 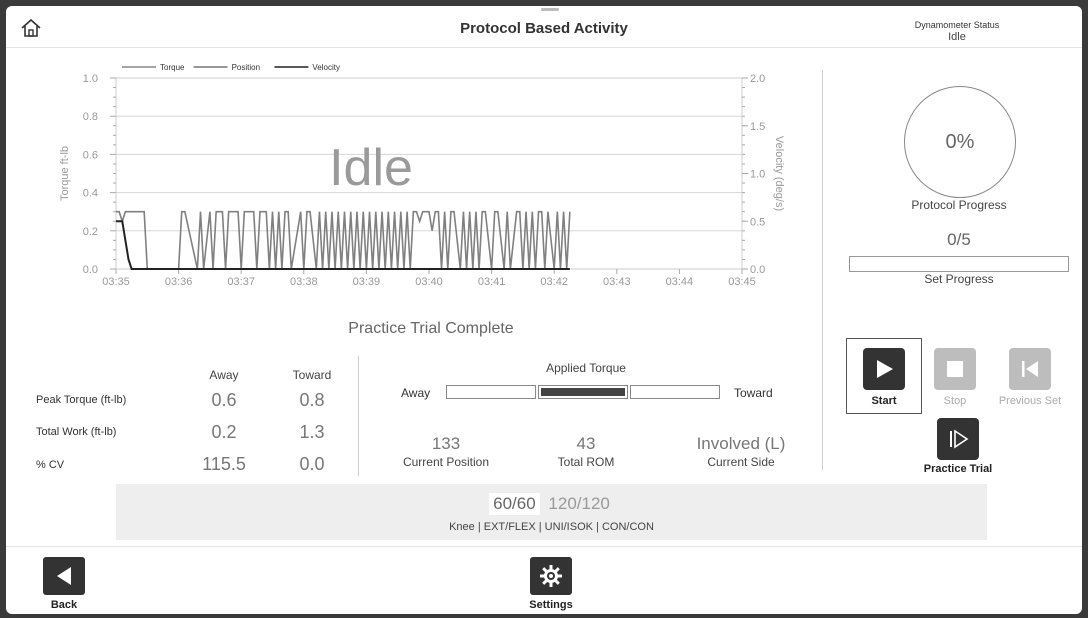 I want to click on dynamometer-status-value: Idle, so click(x=957, y=37).